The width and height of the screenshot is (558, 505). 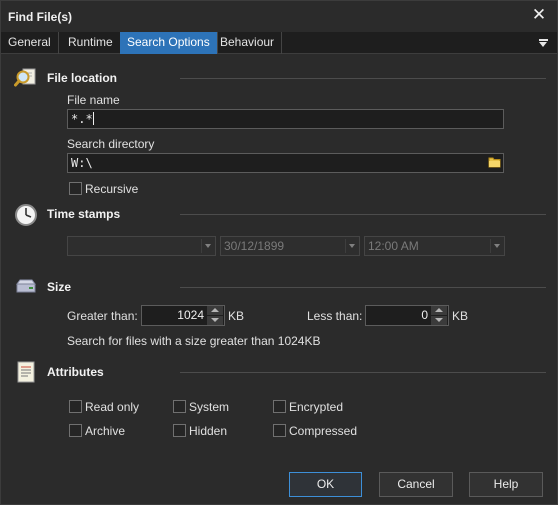 What do you see at coordinates (209, 407) in the screenshot?
I see `system-label: System` at bounding box center [209, 407].